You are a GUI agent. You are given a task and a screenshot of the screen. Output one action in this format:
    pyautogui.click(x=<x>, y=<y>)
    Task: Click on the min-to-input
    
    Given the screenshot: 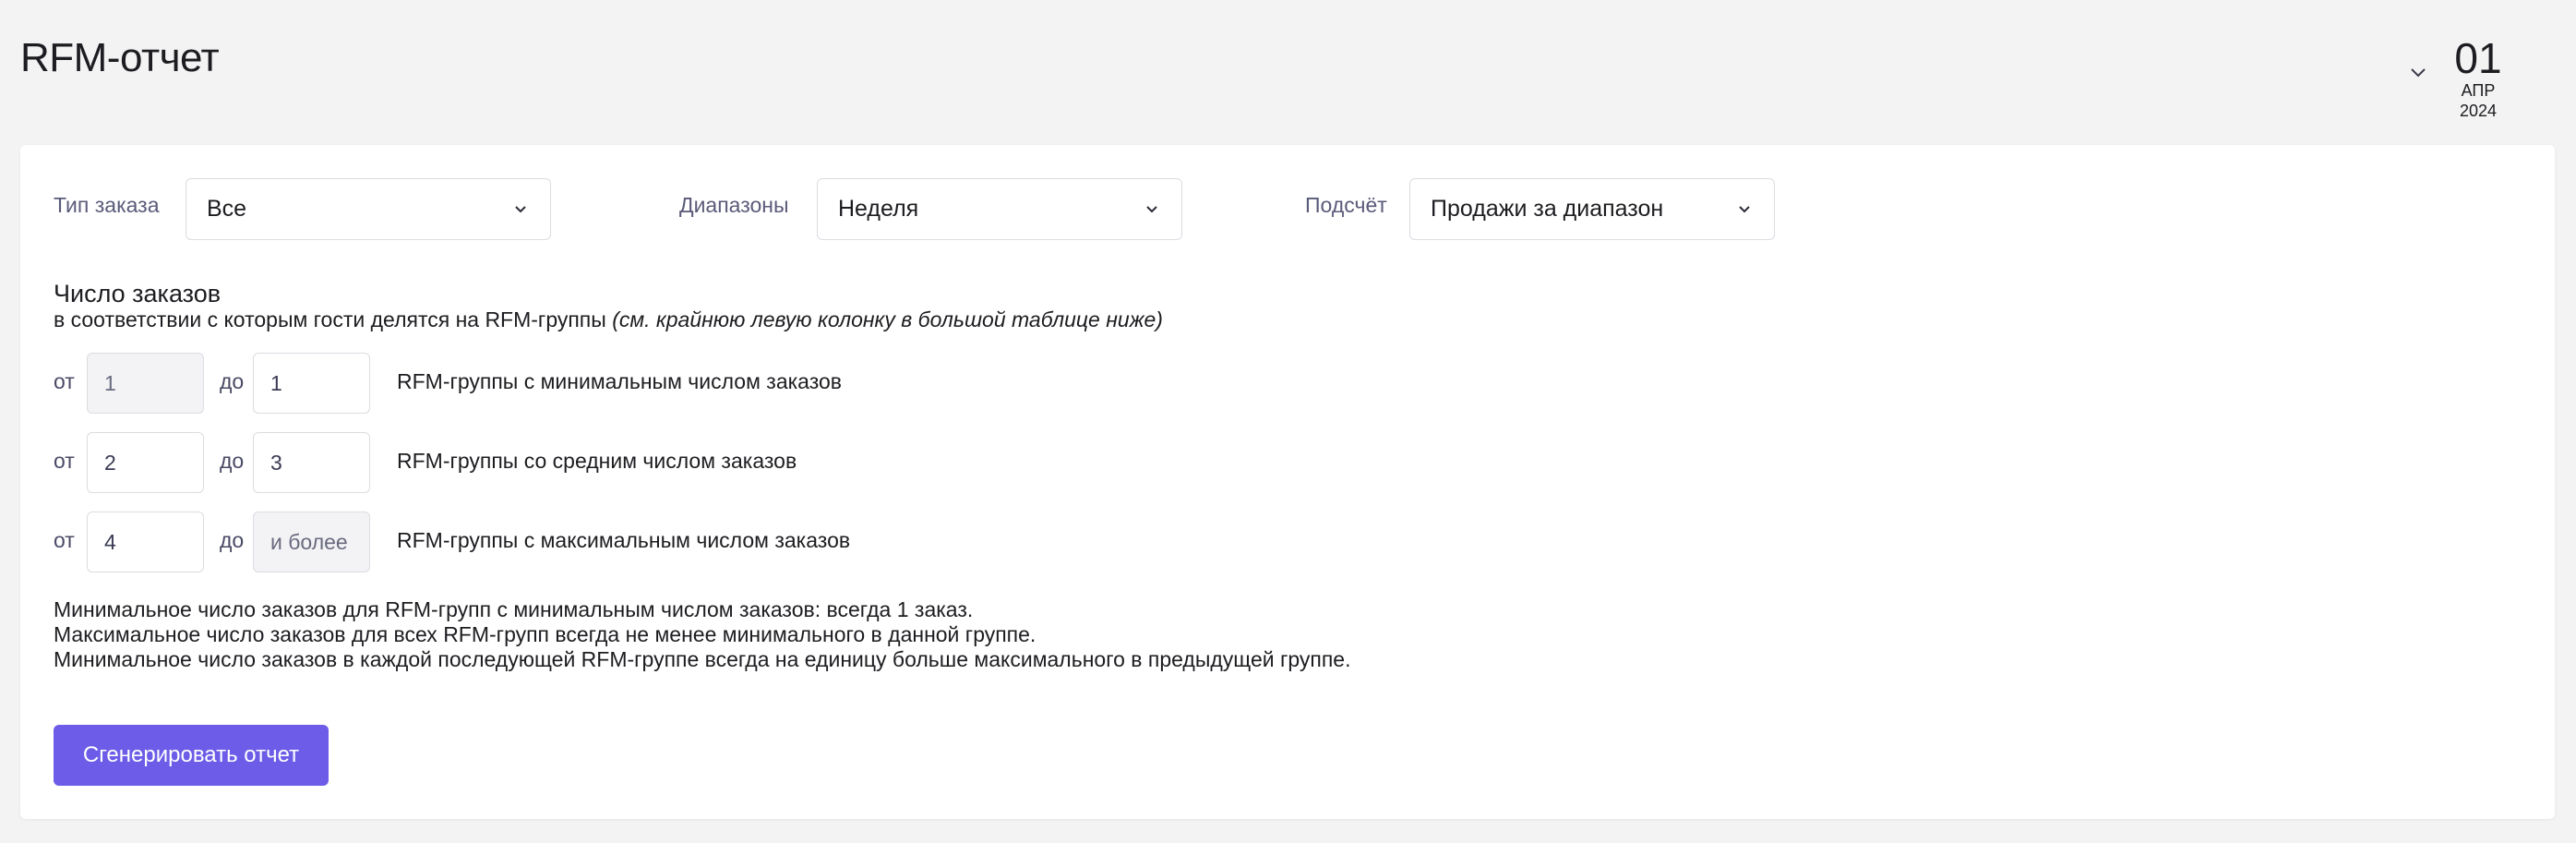 What is the action you would take?
    pyautogui.click(x=312, y=383)
    